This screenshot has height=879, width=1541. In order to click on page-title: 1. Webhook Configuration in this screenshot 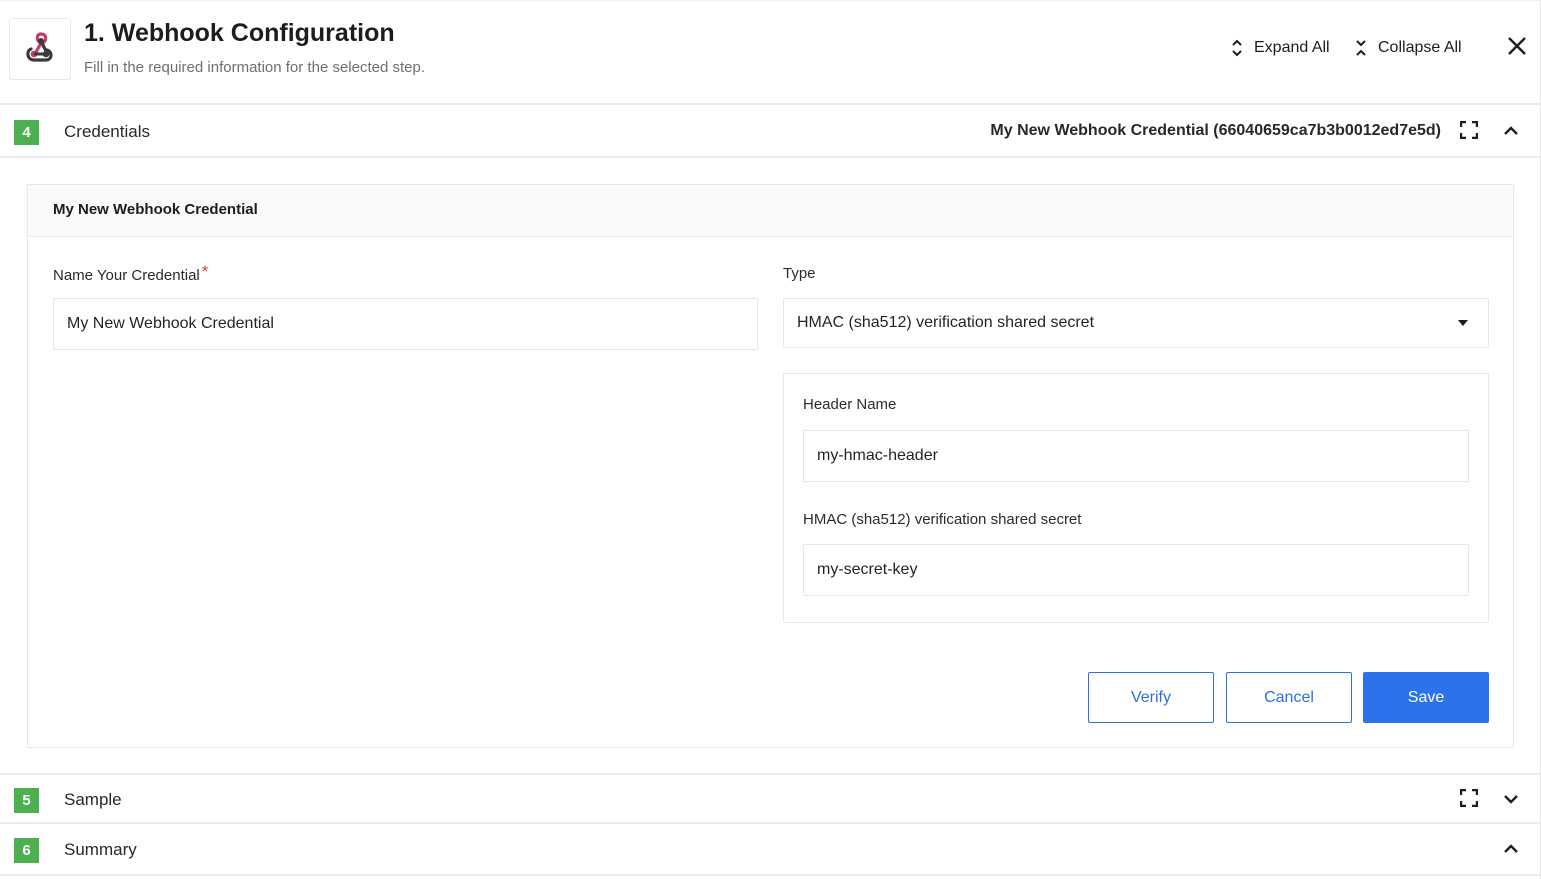, I will do `click(239, 33)`.